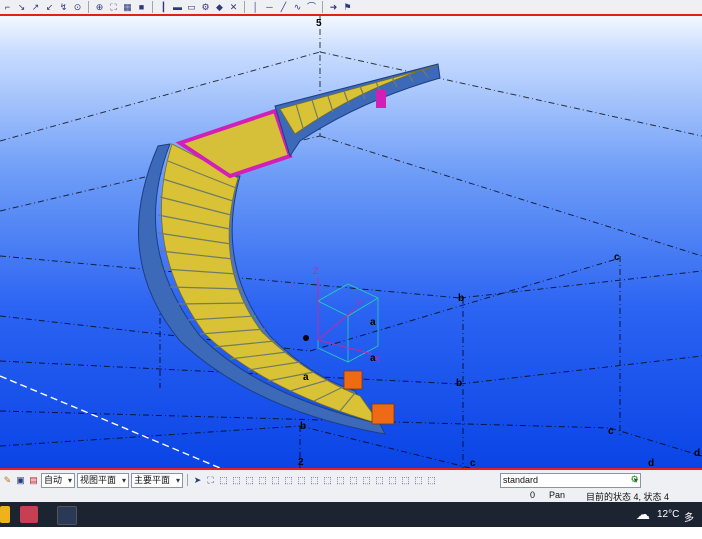 This screenshot has width=702, height=539. What do you see at coordinates (351, 495) in the screenshot?
I see `status-bar: 0 Pan 目前的状态 4, 状态 4` at bounding box center [351, 495].